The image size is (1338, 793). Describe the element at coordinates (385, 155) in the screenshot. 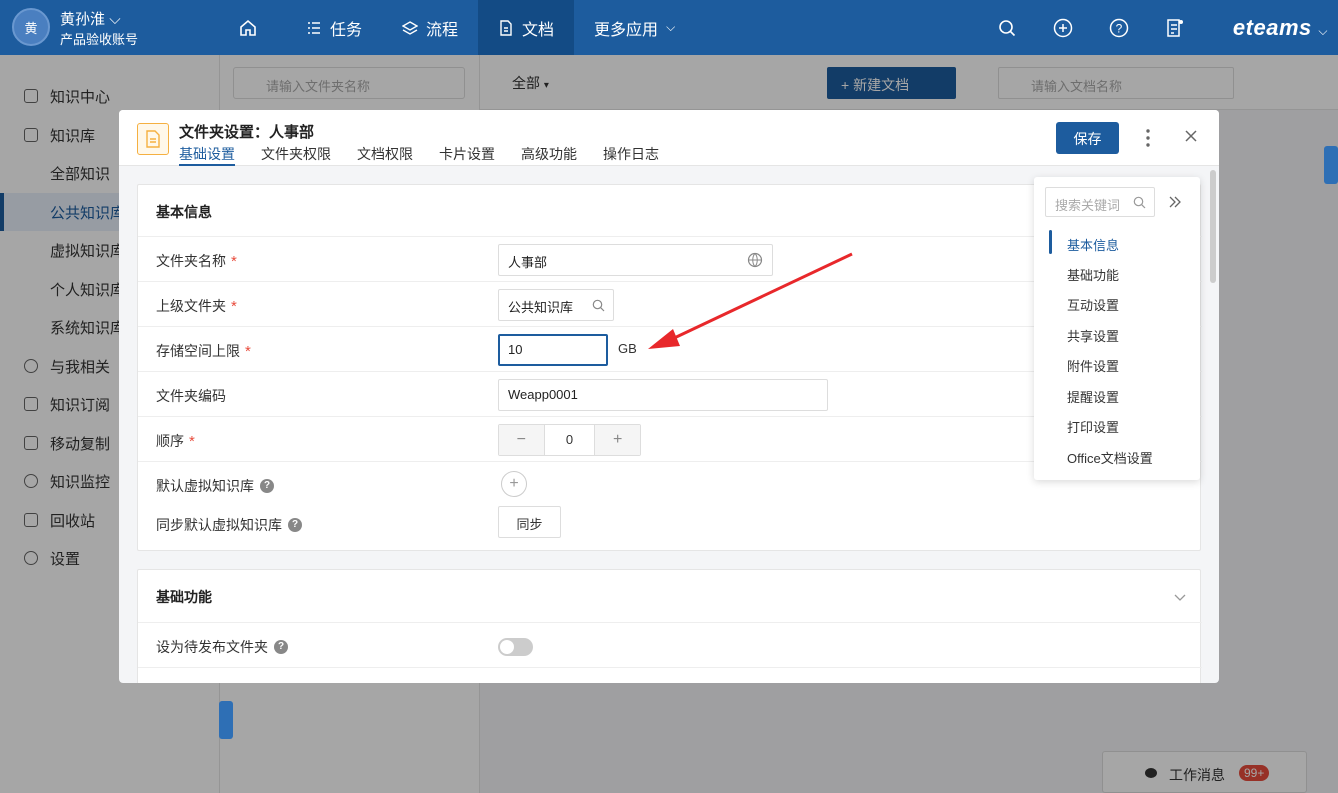

I see `tab-document-permissions: 文档权限` at that location.